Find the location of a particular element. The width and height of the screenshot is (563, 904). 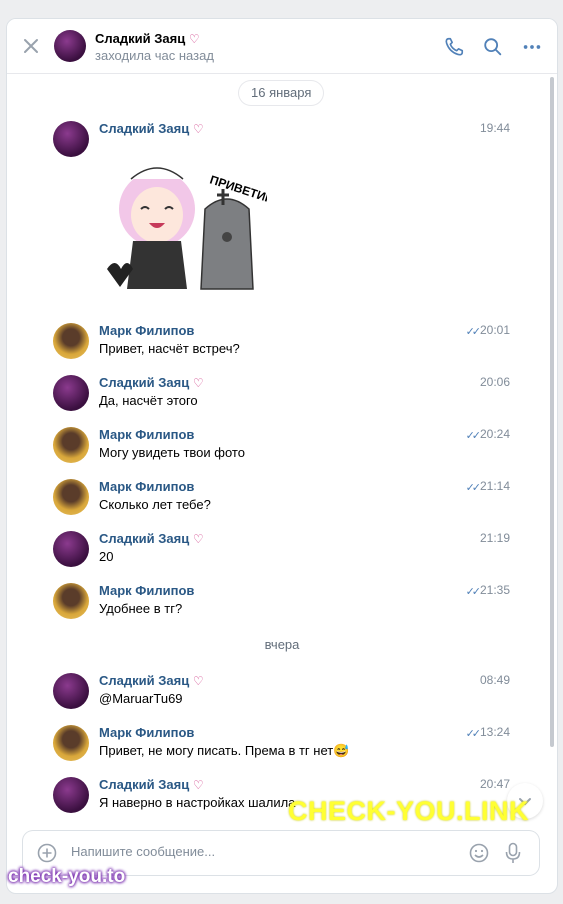

phone-icon is located at coordinates (454, 47).